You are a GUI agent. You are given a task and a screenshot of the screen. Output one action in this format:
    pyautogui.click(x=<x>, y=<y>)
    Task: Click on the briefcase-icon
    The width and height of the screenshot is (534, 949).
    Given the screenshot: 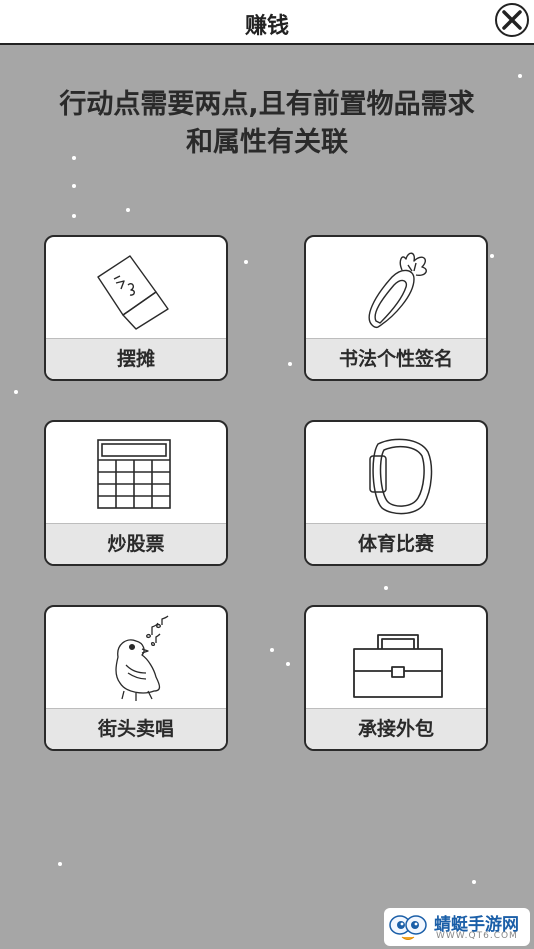 What is the action you would take?
    pyautogui.click(x=398, y=666)
    